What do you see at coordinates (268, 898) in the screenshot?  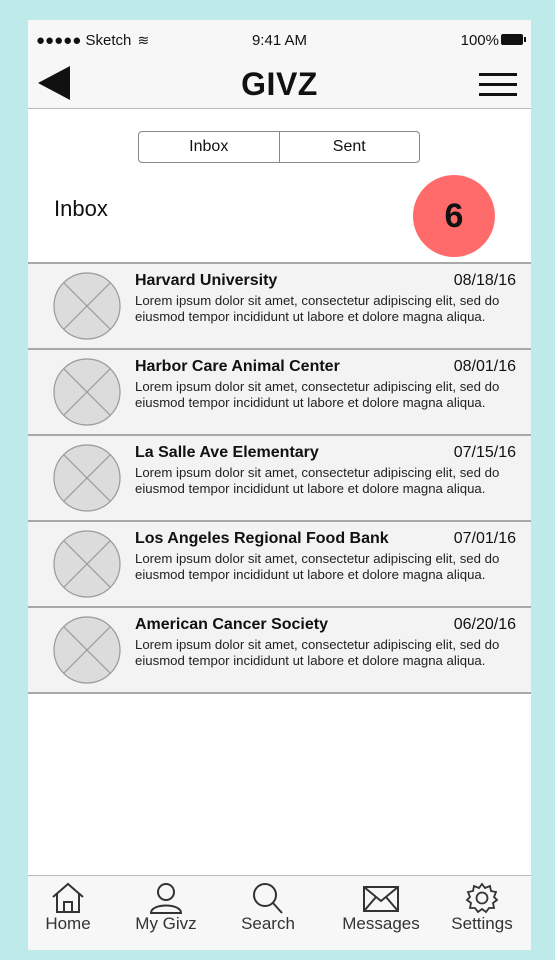 I see `search-icon` at bounding box center [268, 898].